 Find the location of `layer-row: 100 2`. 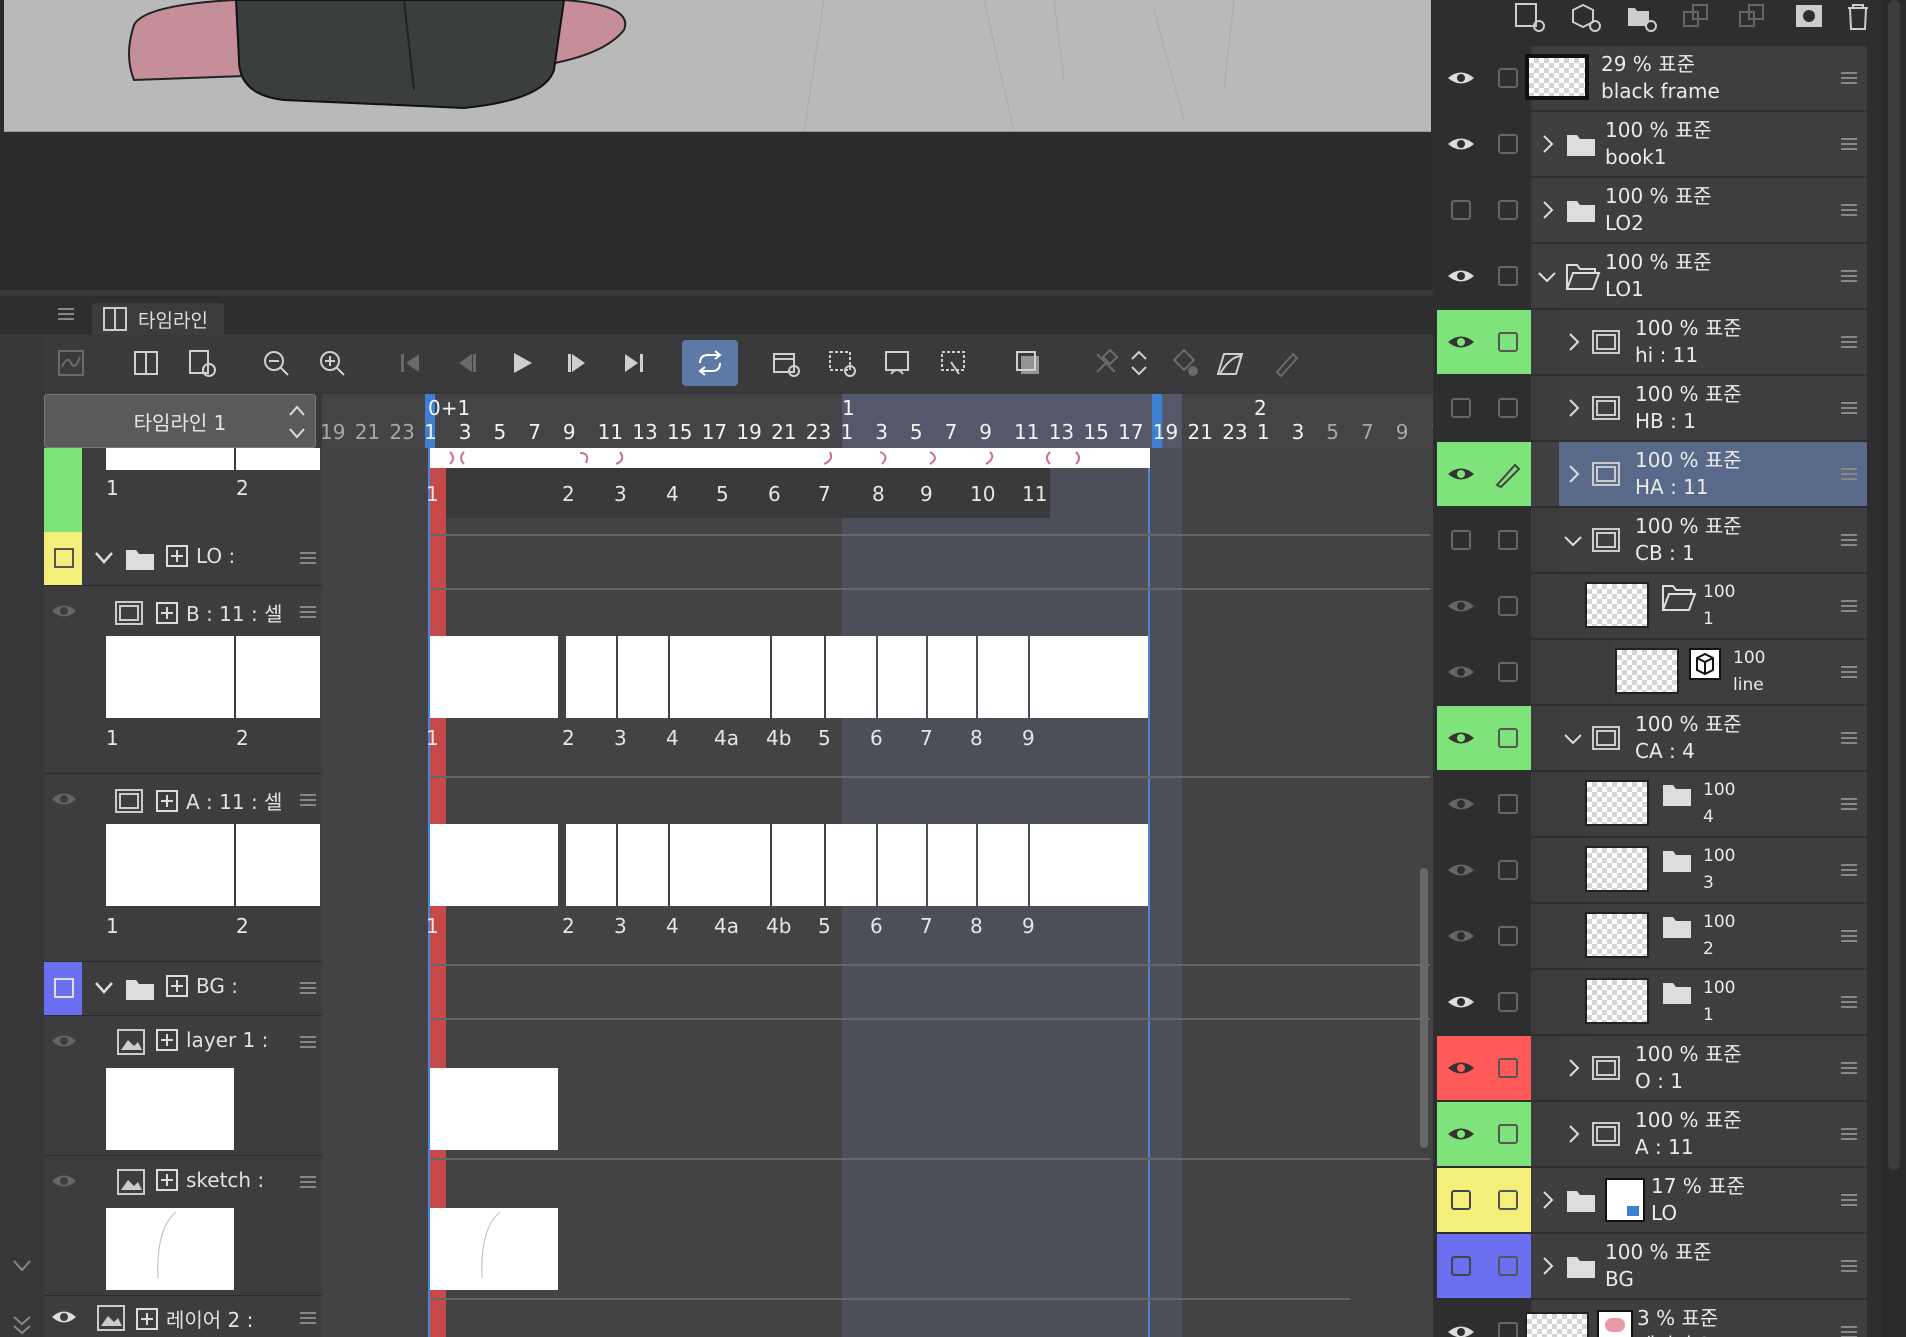

layer-row: 100 2 is located at coordinates (1652, 936).